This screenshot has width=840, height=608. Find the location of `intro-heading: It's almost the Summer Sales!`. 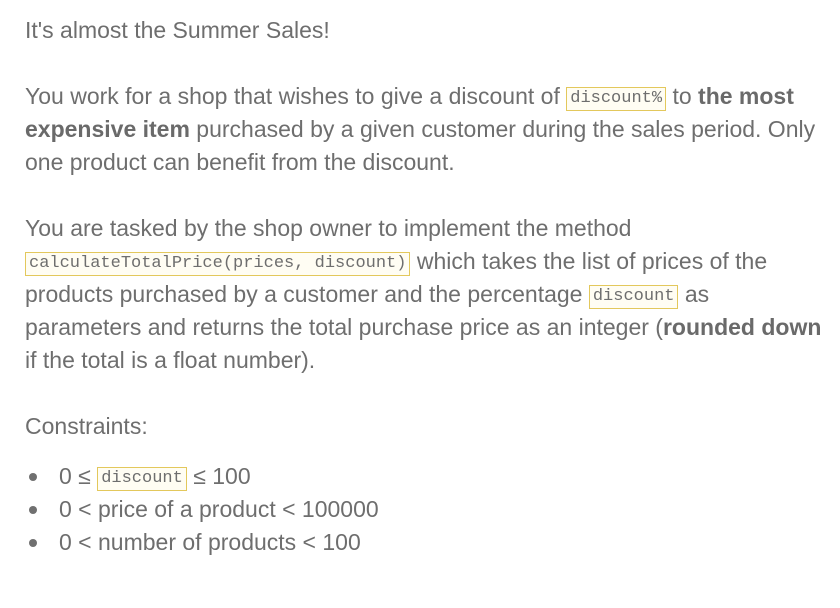

intro-heading: It's almost the Summer Sales! is located at coordinates (177, 30).